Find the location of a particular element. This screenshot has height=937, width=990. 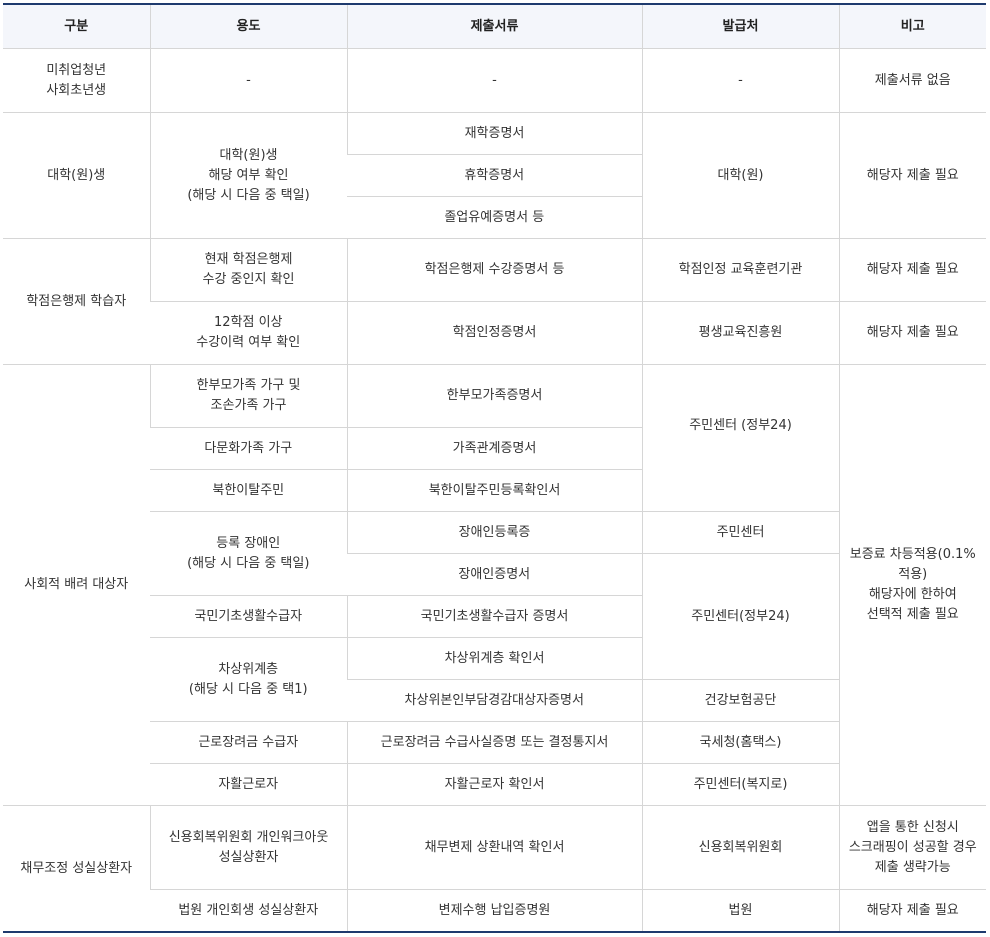

document-cell: 차상위본인부담경감대상자증명서 is located at coordinates (494, 700).